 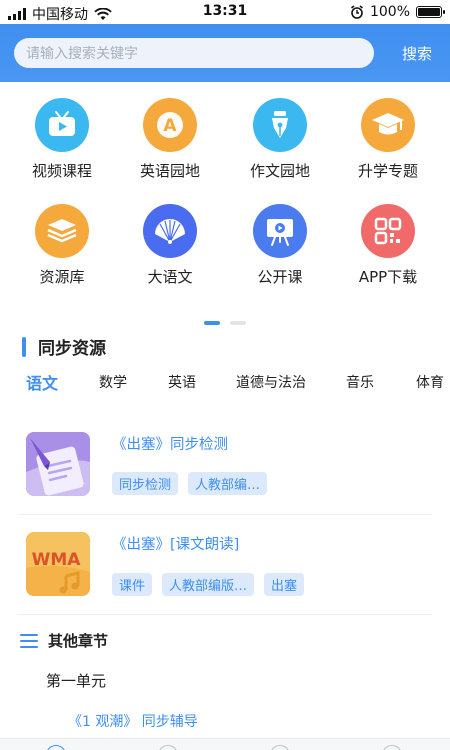 I want to click on section-title: 同步资源, so click(x=72, y=349).